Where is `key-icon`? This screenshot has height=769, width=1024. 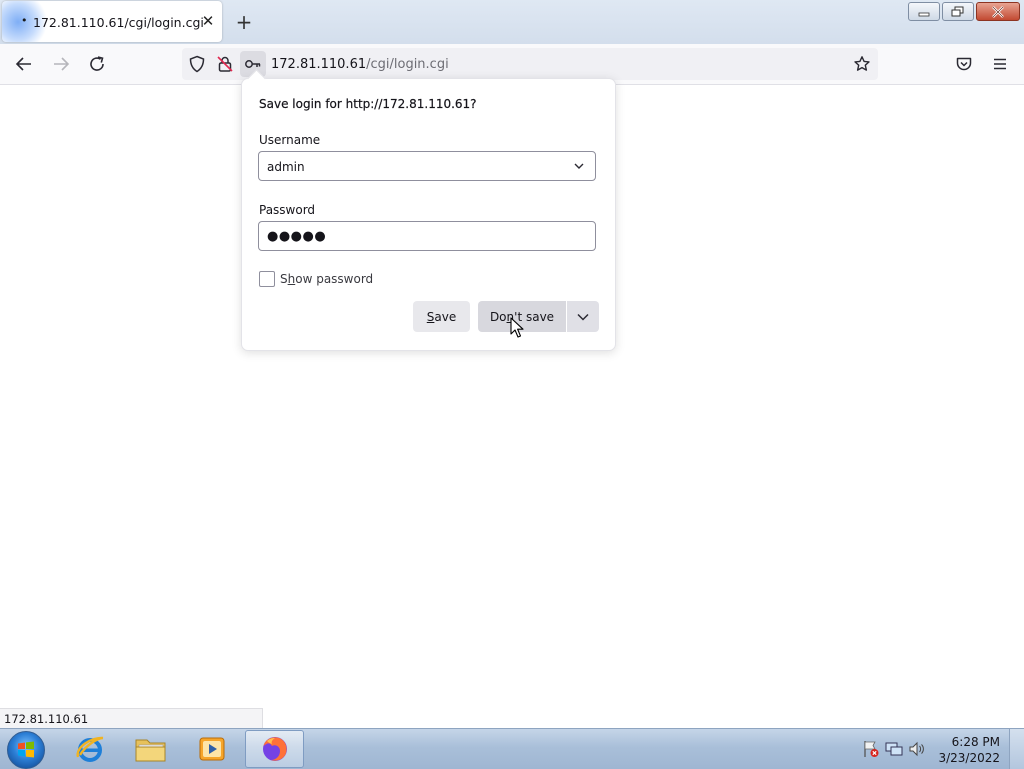
key-icon is located at coordinates (253, 64).